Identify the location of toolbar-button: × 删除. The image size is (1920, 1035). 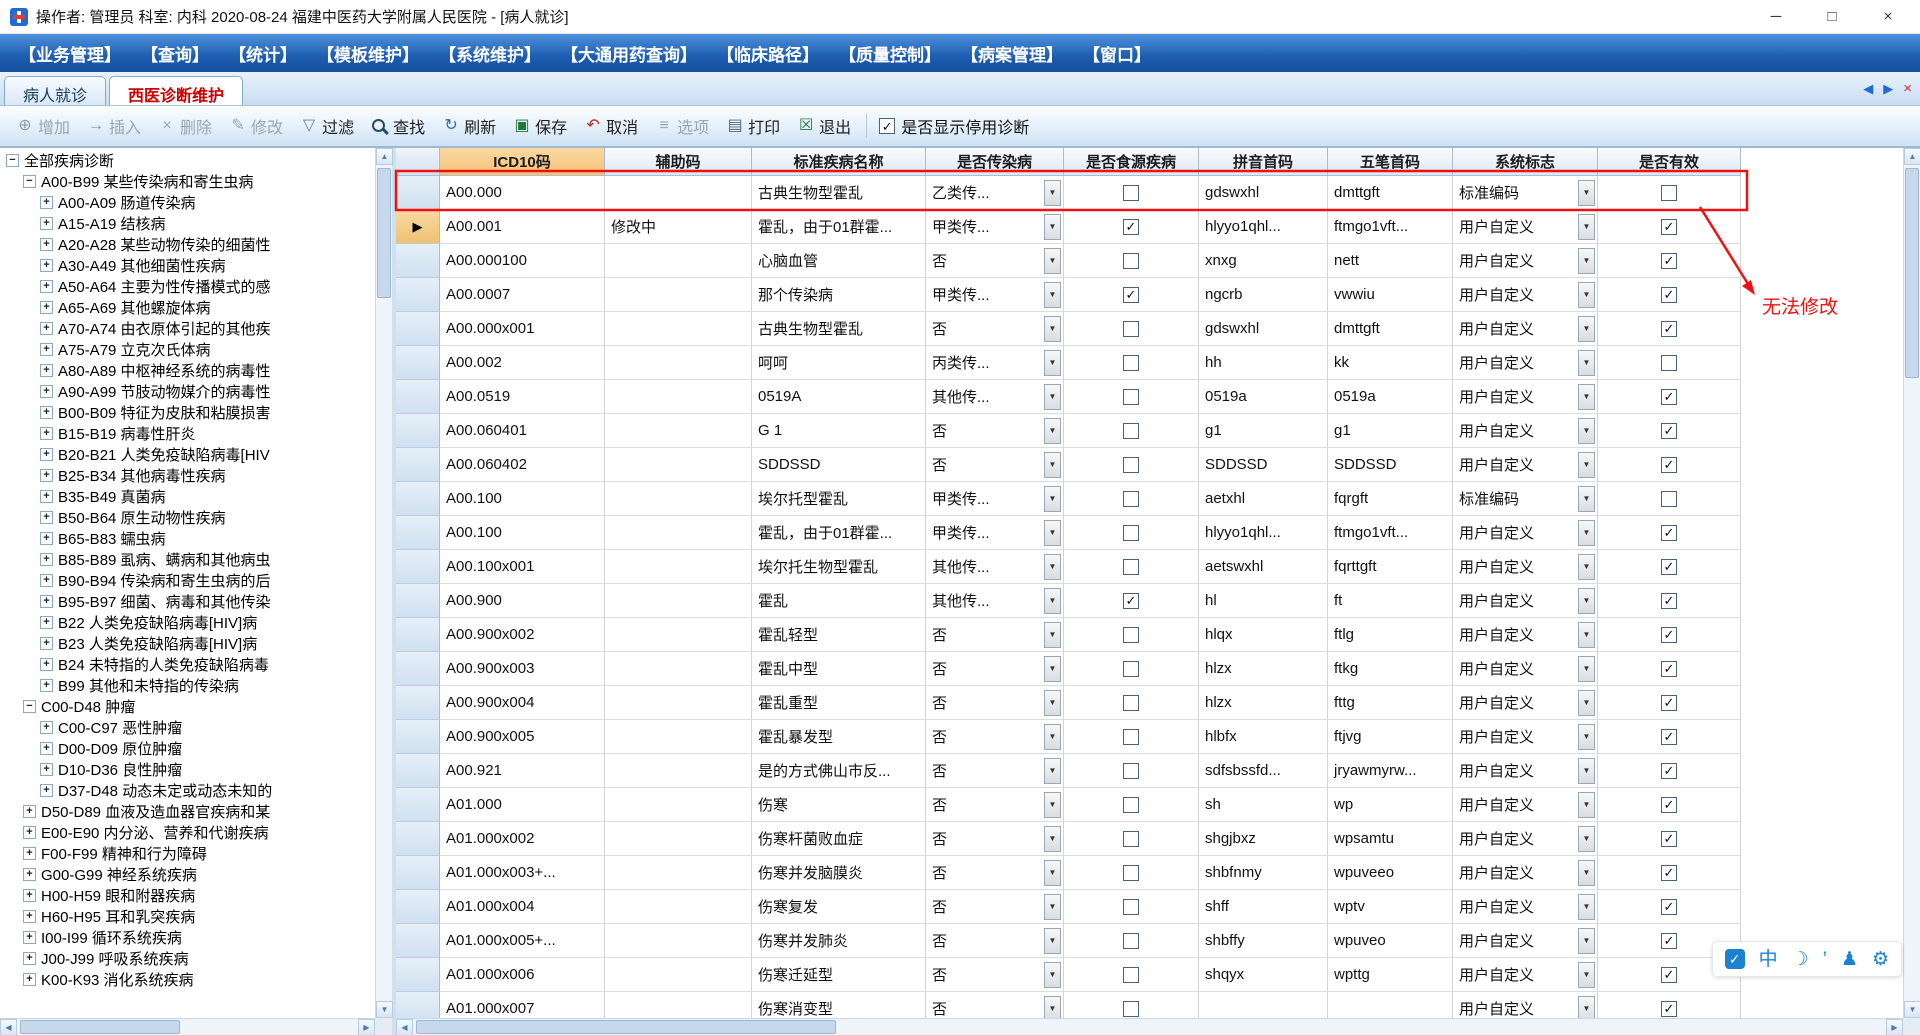
(185, 126).